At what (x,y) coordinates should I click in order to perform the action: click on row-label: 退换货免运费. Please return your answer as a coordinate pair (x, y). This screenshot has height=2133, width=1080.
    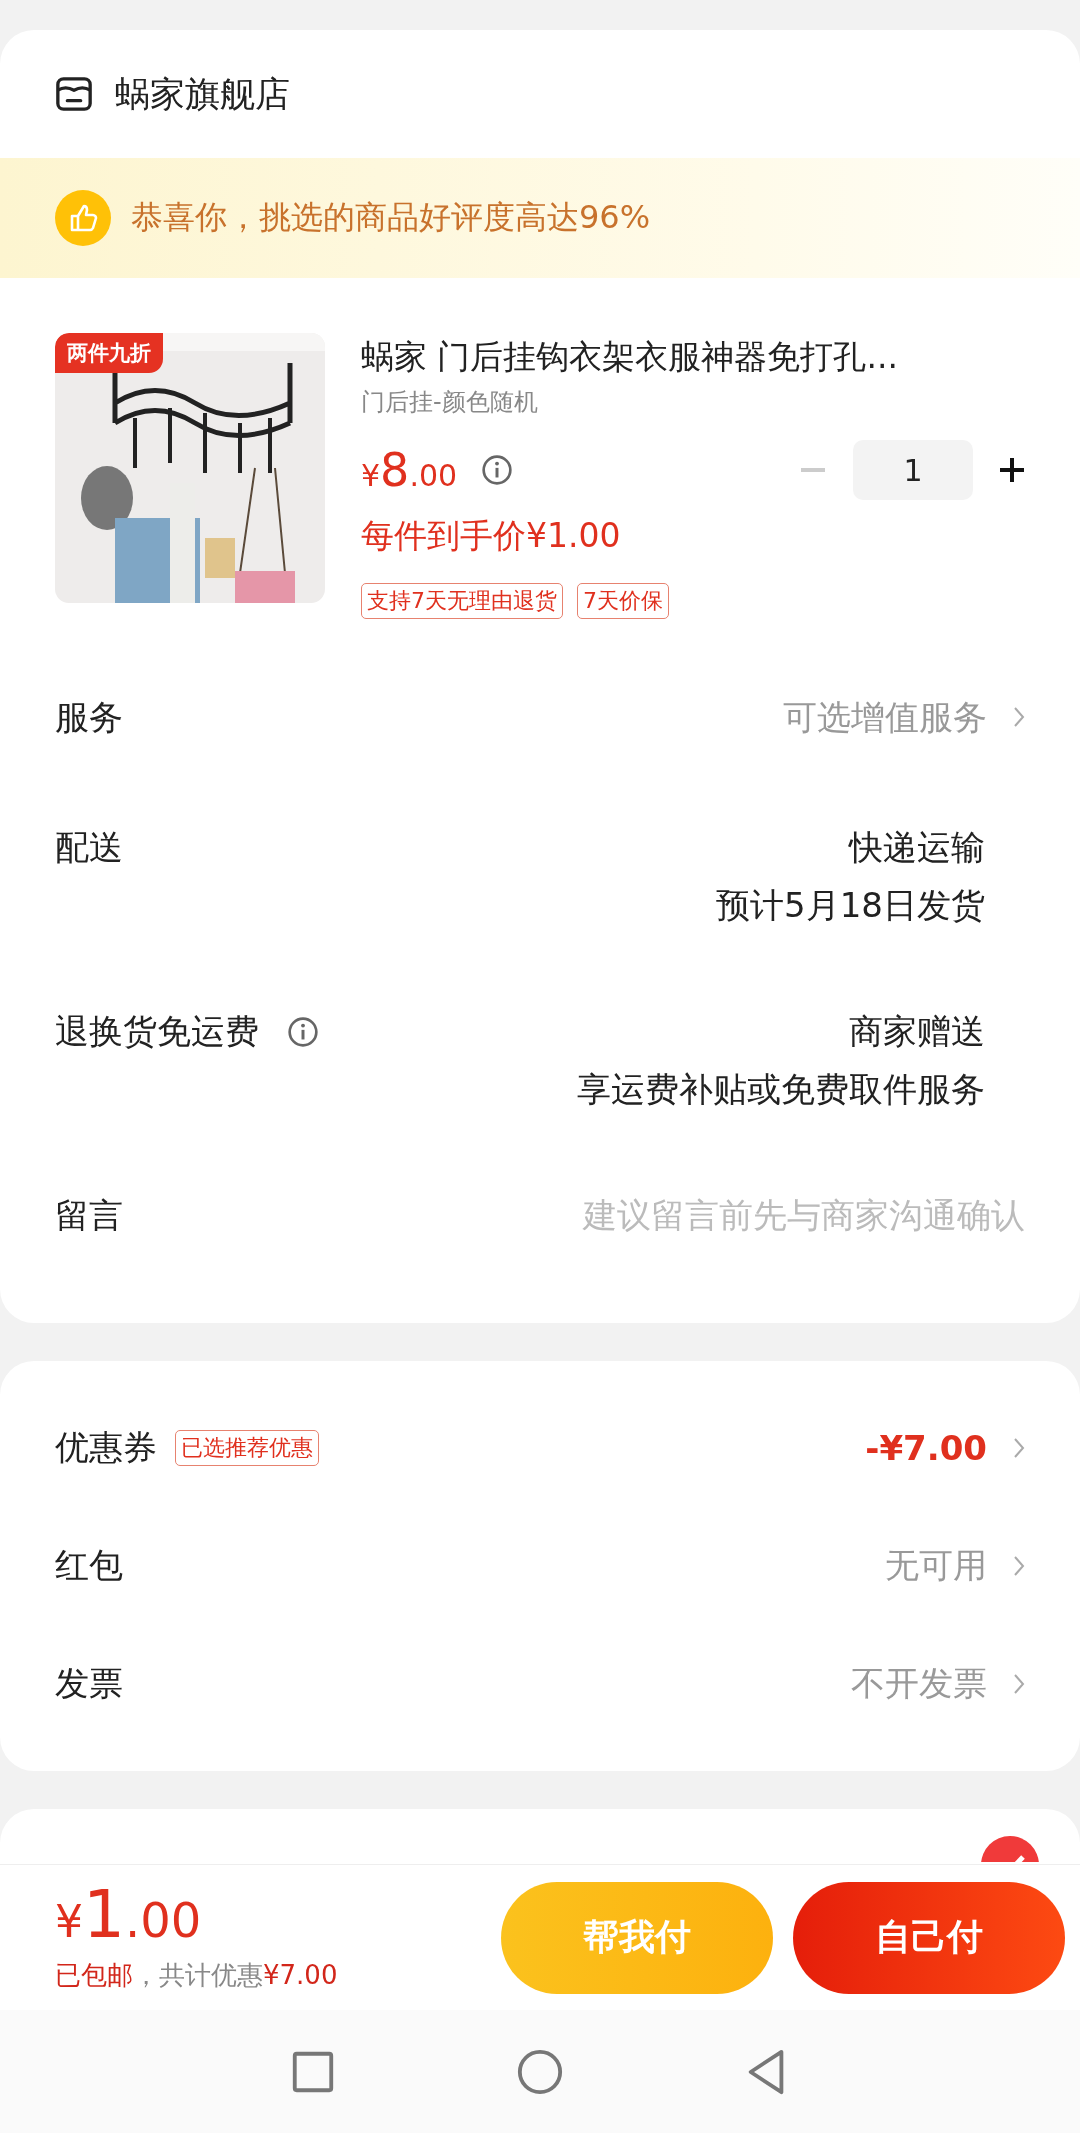
    Looking at the image, I should click on (157, 1031).